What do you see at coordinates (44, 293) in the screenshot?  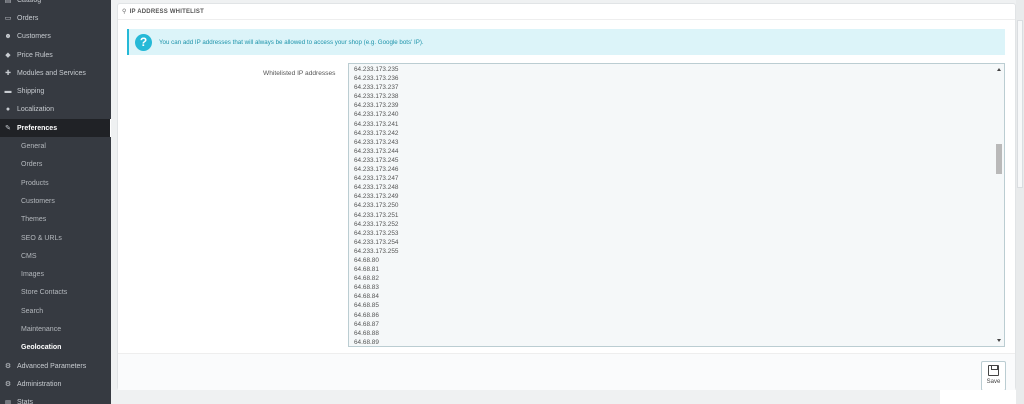 I see `sidebar-item-label: Store Contacts` at bounding box center [44, 293].